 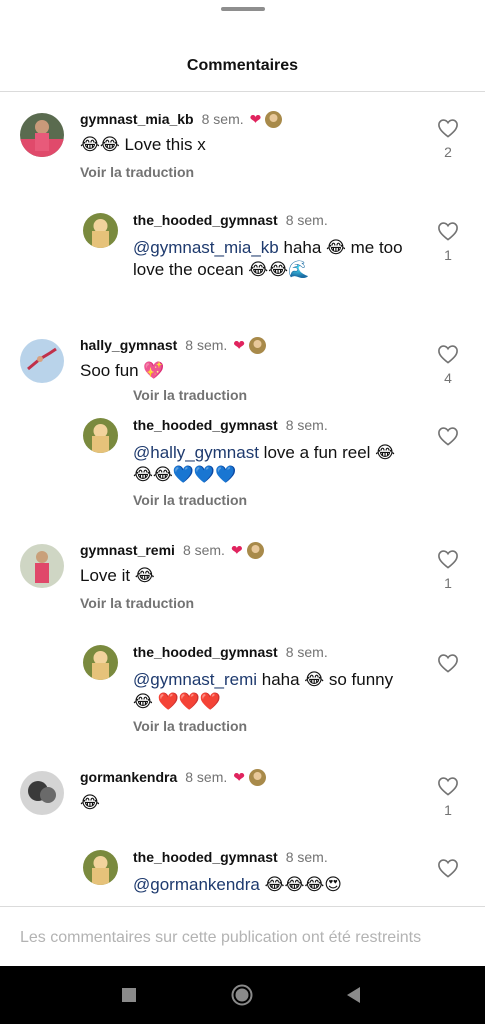 I want to click on drag-handle-area, so click(x=242, y=12).